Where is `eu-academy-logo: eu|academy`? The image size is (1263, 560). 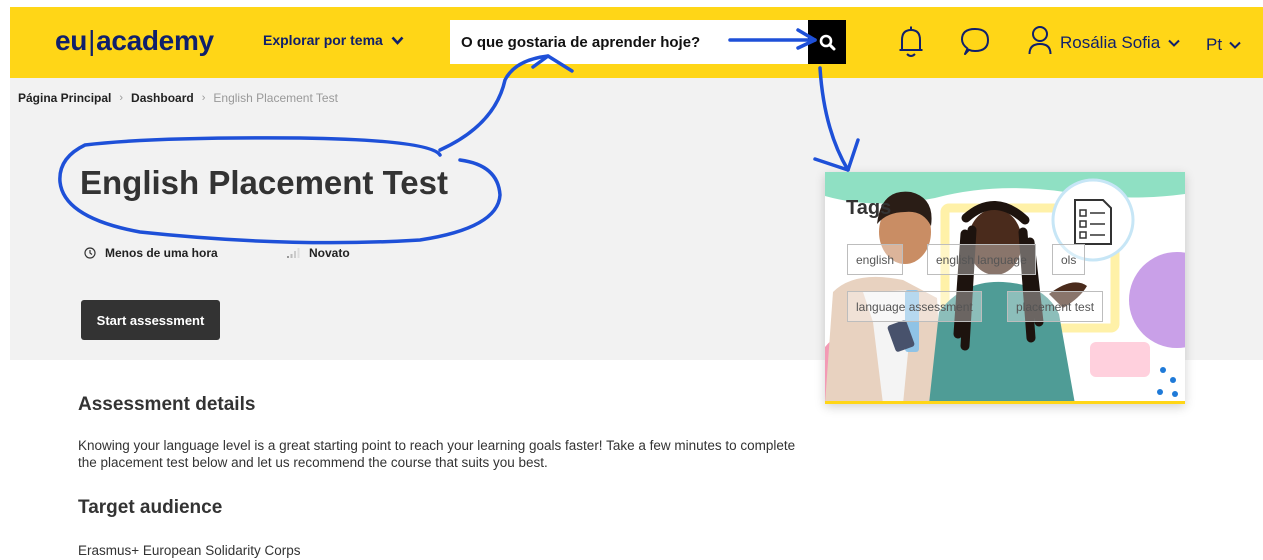
eu-academy-logo: eu|academy is located at coordinates (134, 41).